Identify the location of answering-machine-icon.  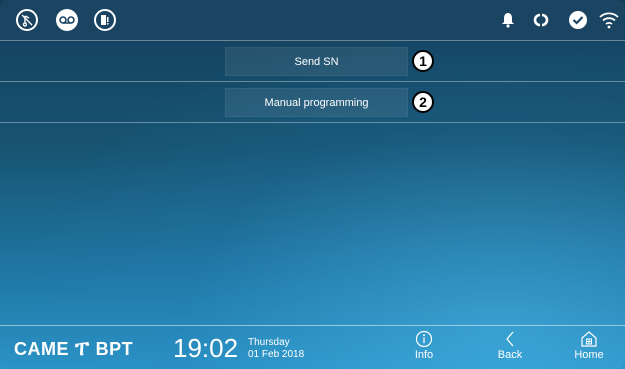
(67, 20).